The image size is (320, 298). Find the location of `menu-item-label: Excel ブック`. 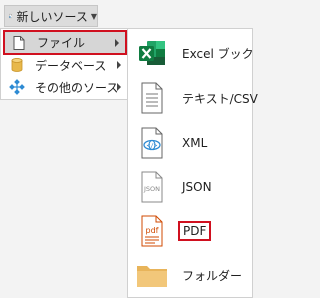

menu-item-label: Excel ブック is located at coordinates (218, 53).